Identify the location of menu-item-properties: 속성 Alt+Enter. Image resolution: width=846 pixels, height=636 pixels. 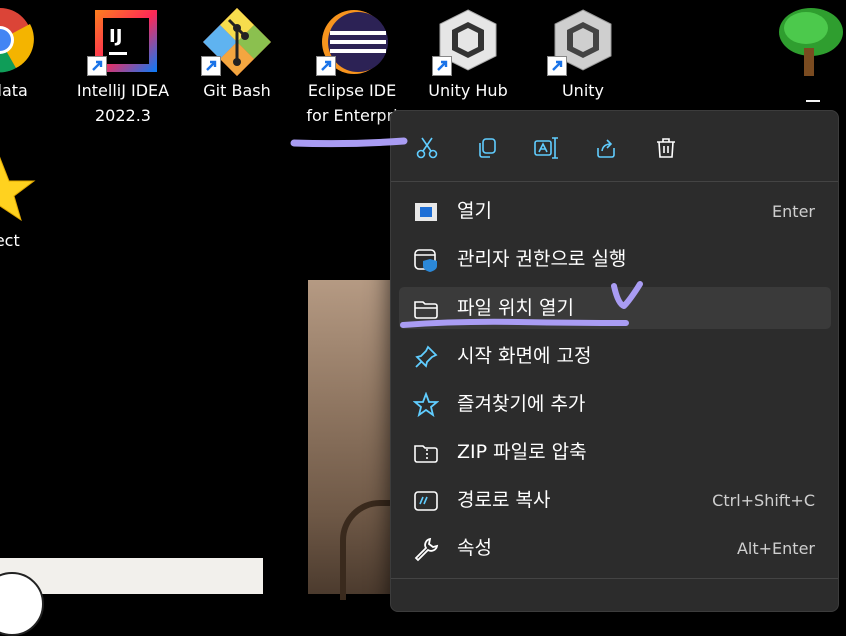
(615, 548).